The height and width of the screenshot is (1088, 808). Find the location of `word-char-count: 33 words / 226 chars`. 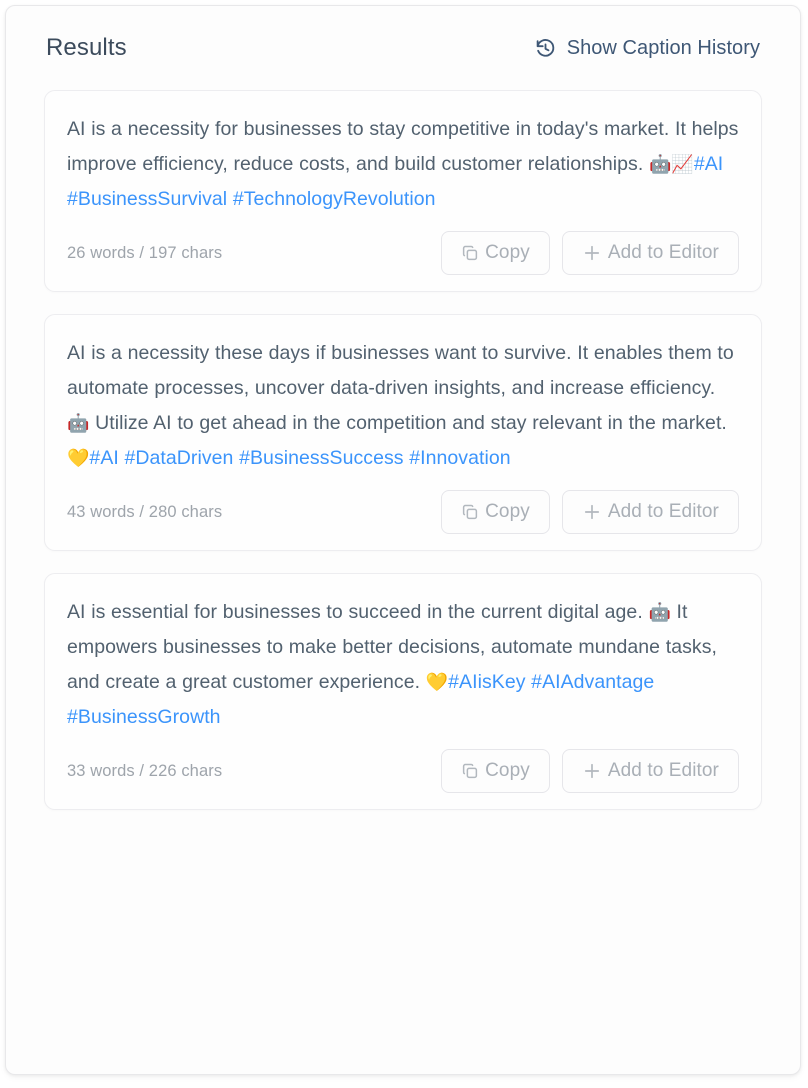

word-char-count: 33 words / 226 chars is located at coordinates (145, 770).